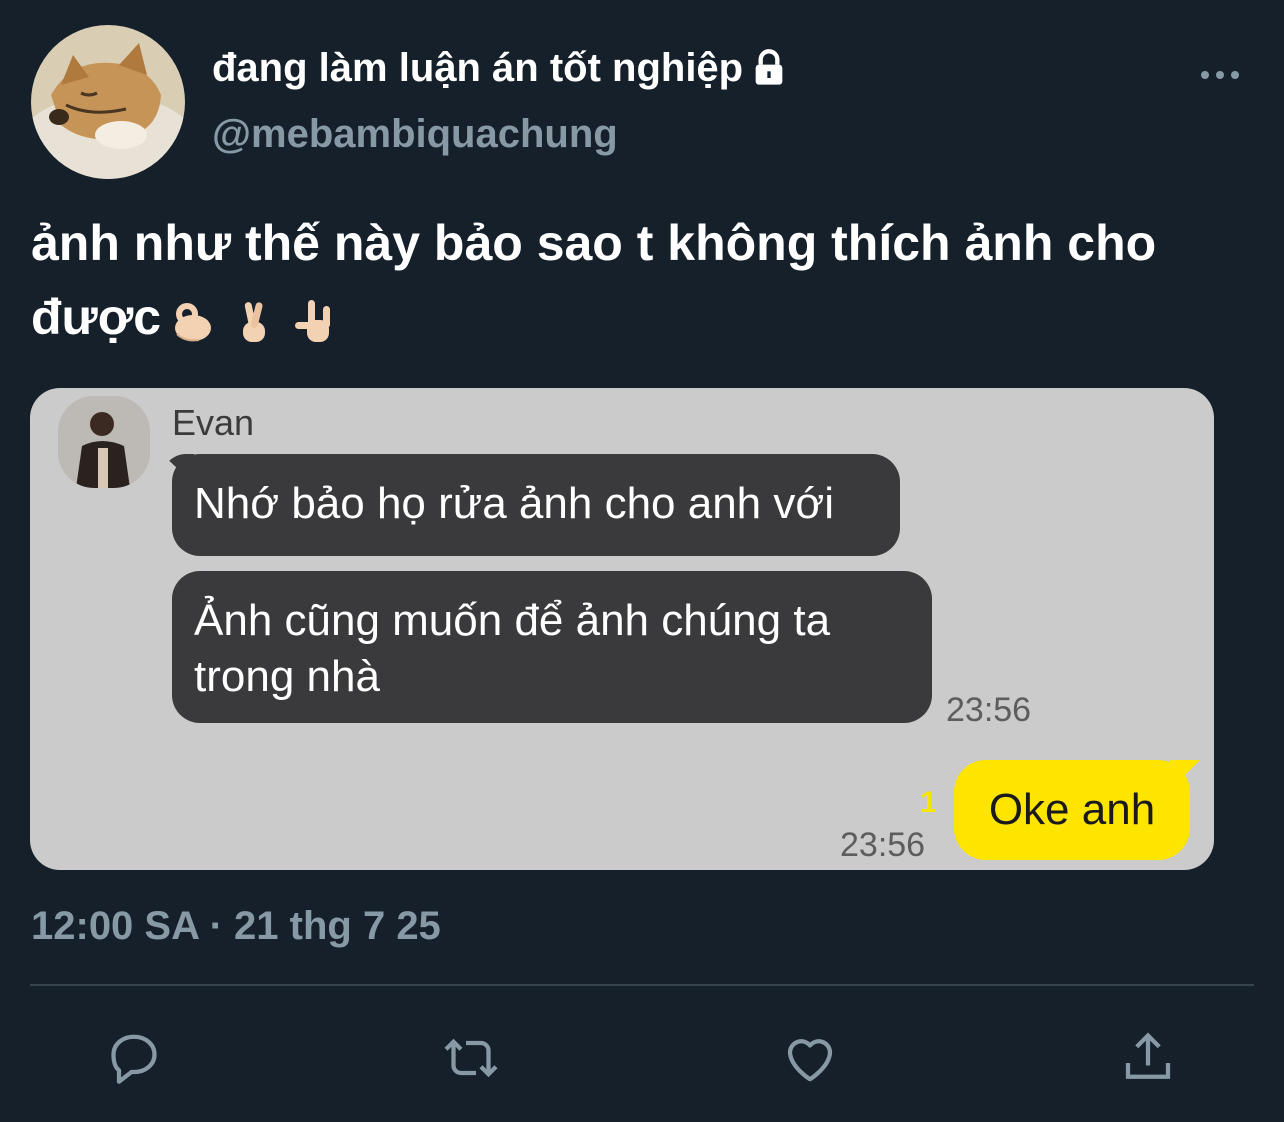 The image size is (1284, 1122). What do you see at coordinates (236, 926) in the screenshot?
I see `tweet-timestamp: 12:00 SA · 21 thg 7 25` at bounding box center [236, 926].